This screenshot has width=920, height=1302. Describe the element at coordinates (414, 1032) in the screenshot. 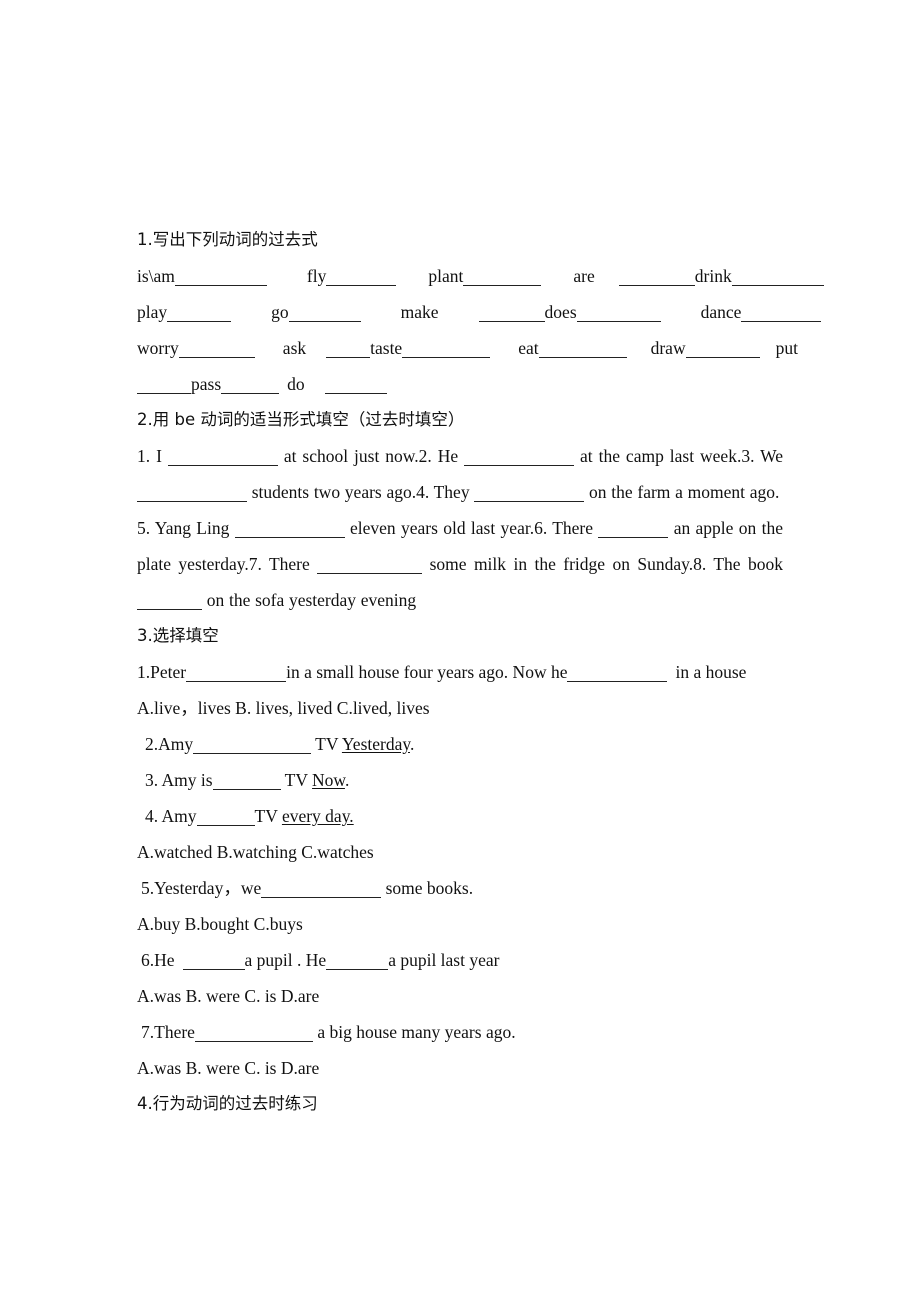

I see `q7-stem-after: a big house many years ago.` at that location.